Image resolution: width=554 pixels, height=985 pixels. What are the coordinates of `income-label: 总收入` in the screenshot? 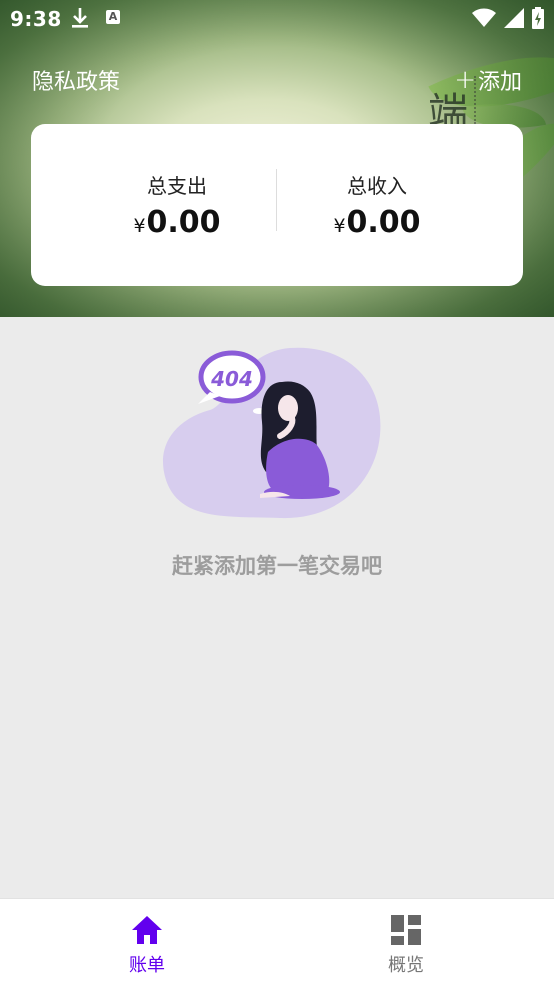 It's located at (377, 186).